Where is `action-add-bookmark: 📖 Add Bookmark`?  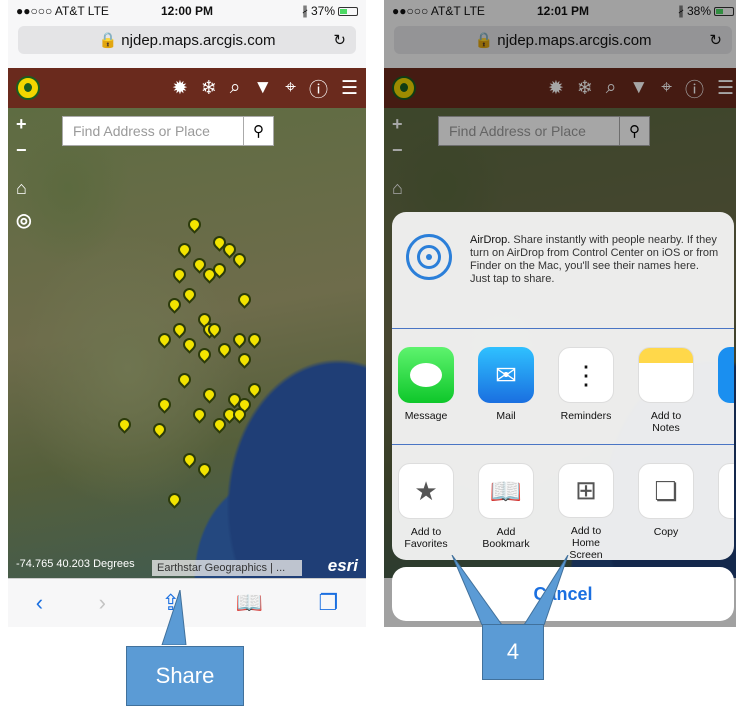
action-add-bookmark: 📖 Add Bookmark is located at coordinates (506, 511).